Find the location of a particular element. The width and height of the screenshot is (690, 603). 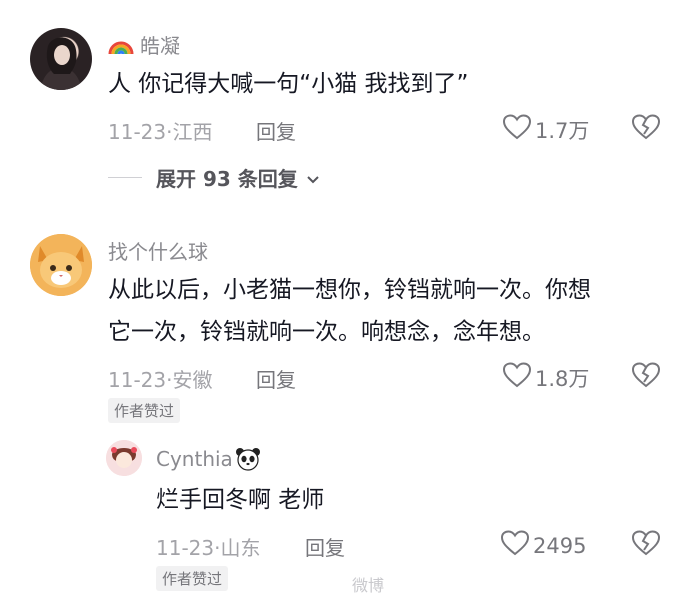

comment-location: 山东 is located at coordinates (240, 548).